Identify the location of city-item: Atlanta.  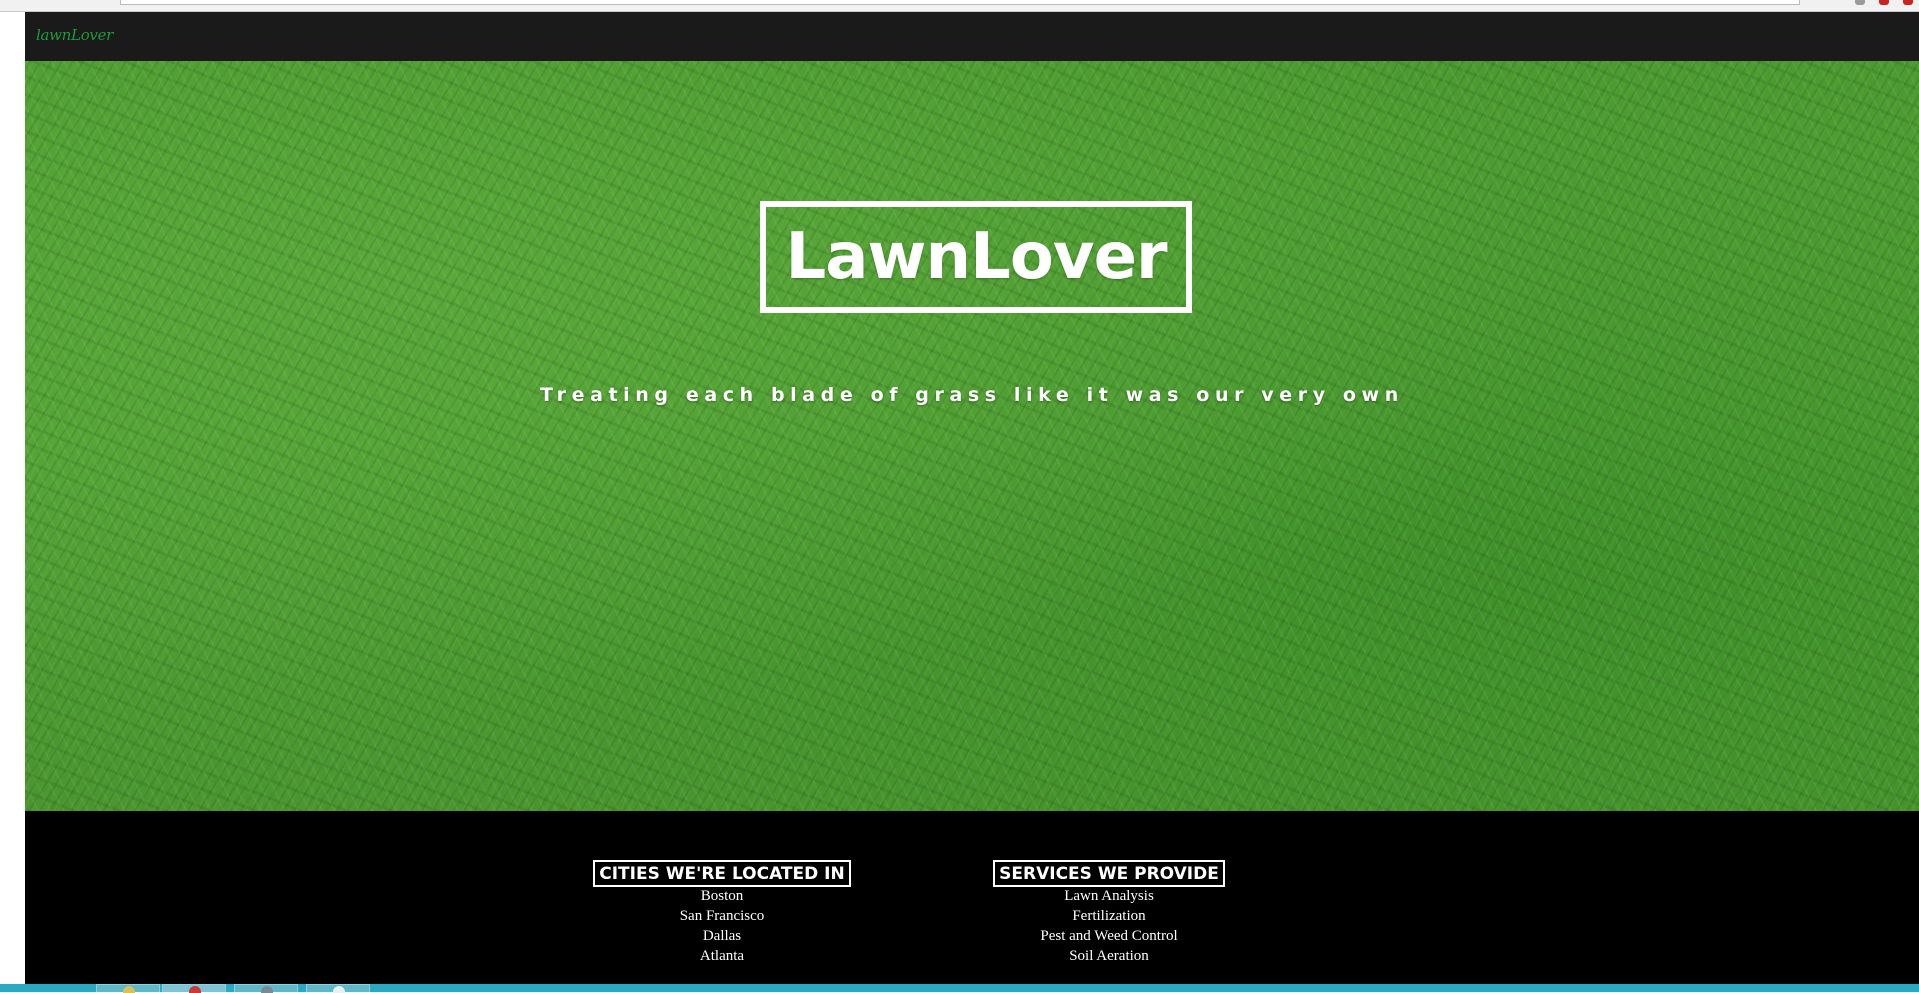
(722, 956).